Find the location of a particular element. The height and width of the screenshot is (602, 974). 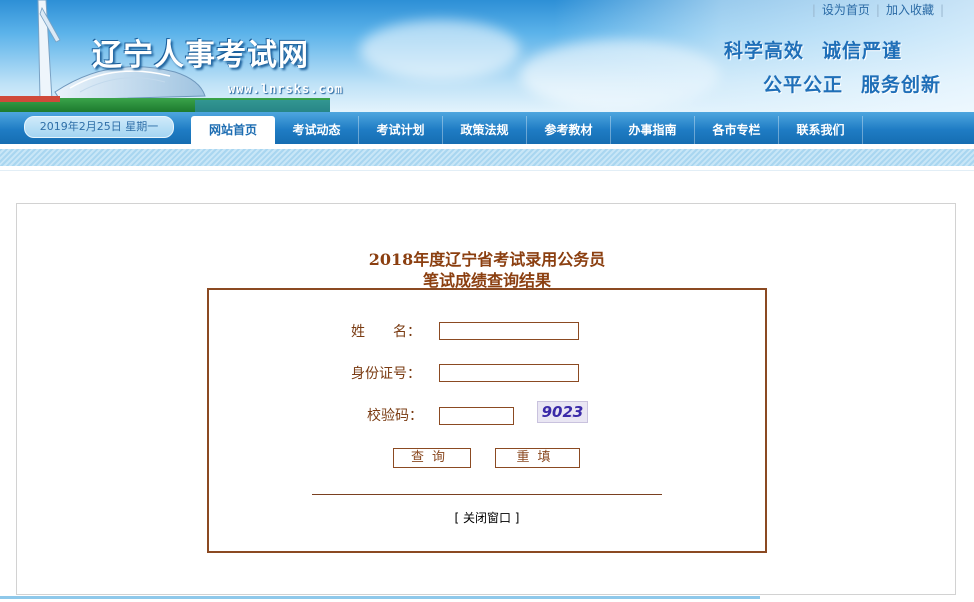

set-homepage-link: 设为首页 is located at coordinates (846, 10).